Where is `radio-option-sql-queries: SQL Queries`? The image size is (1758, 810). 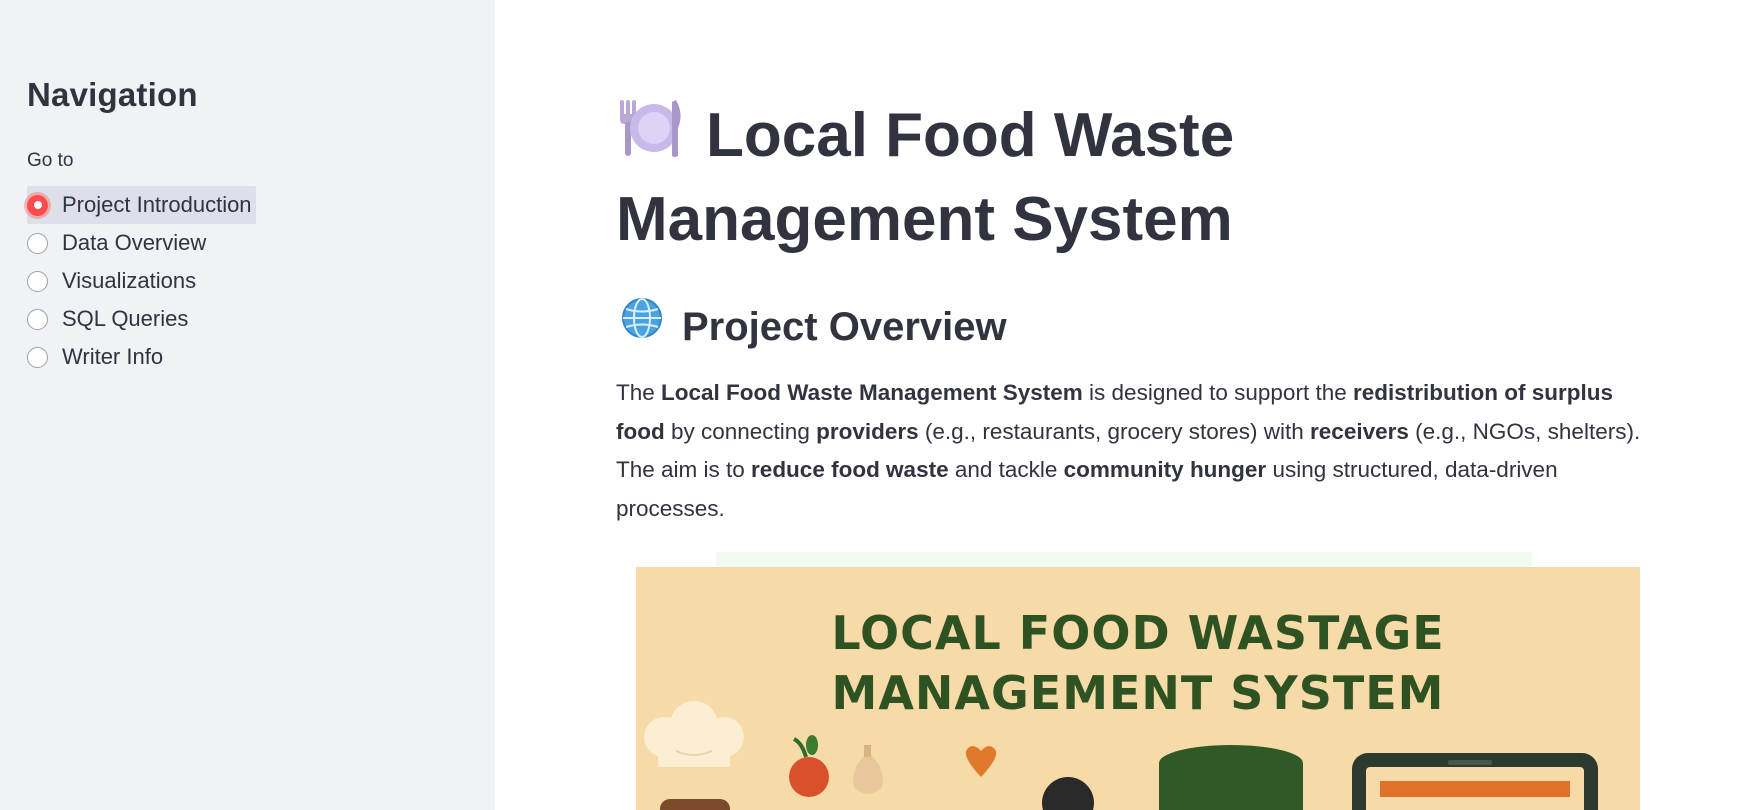
radio-option-sql-queries: SQL Queries is located at coordinates (141, 319).